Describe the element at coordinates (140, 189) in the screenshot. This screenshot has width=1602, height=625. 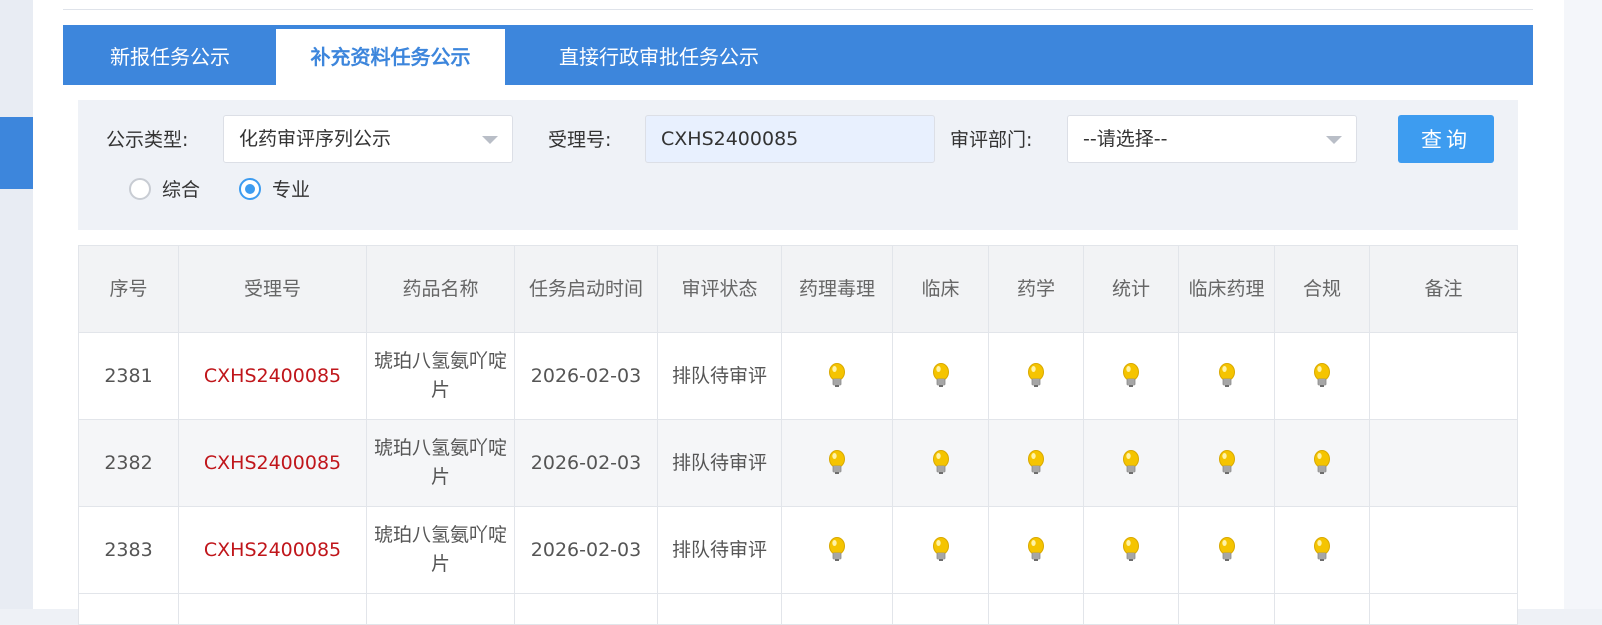
I see `radio-general-circle` at that location.